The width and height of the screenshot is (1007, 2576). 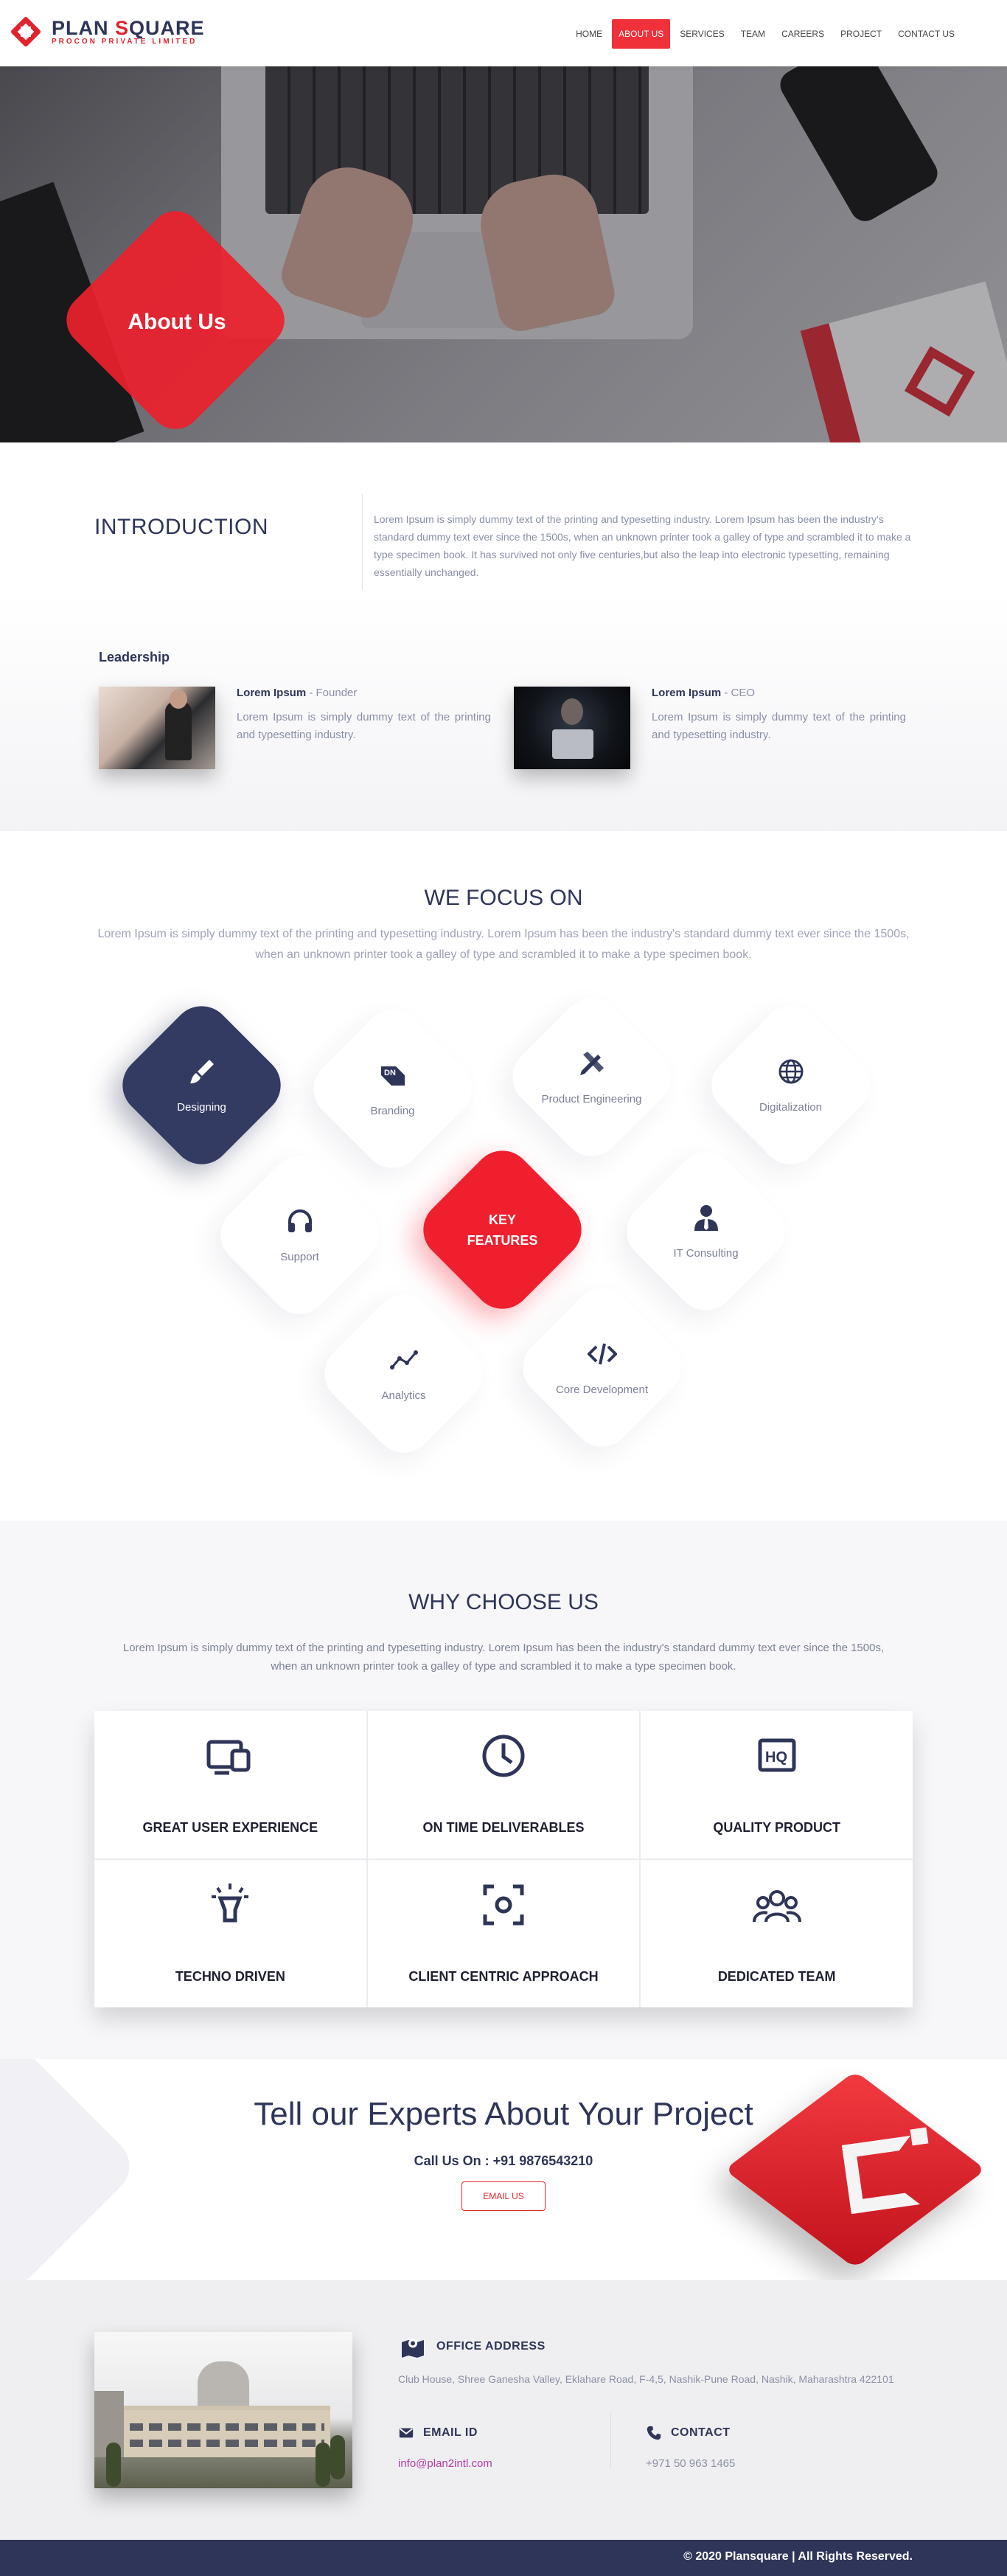 I want to click on logo: PLAN SQUARE PROCON PRIVATE LIMITED, so click(x=107, y=32).